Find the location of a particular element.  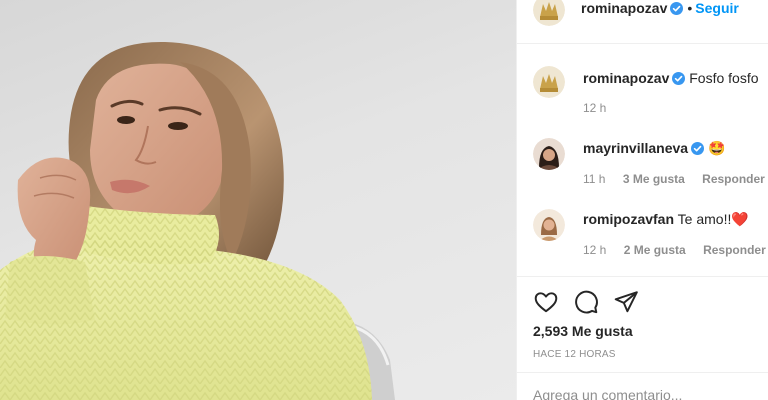

comment-meta: 12 h 2 Me gusta Responder is located at coordinates (675, 250).